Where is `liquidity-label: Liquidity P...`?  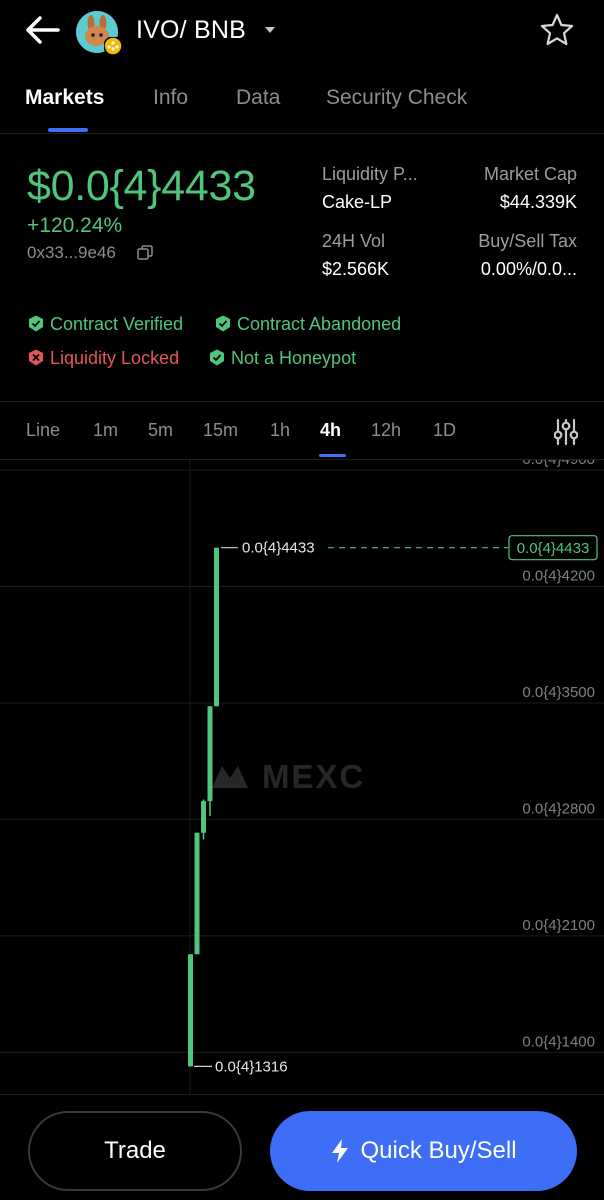
liquidity-label: Liquidity P... is located at coordinates (370, 174).